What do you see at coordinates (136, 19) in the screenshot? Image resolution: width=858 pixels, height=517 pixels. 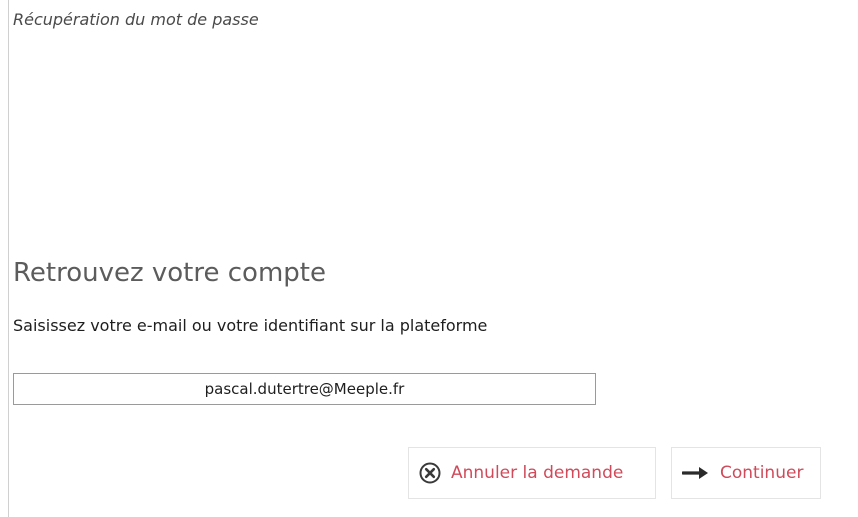 I see `window-title: Récupération du mot de passe` at bounding box center [136, 19].